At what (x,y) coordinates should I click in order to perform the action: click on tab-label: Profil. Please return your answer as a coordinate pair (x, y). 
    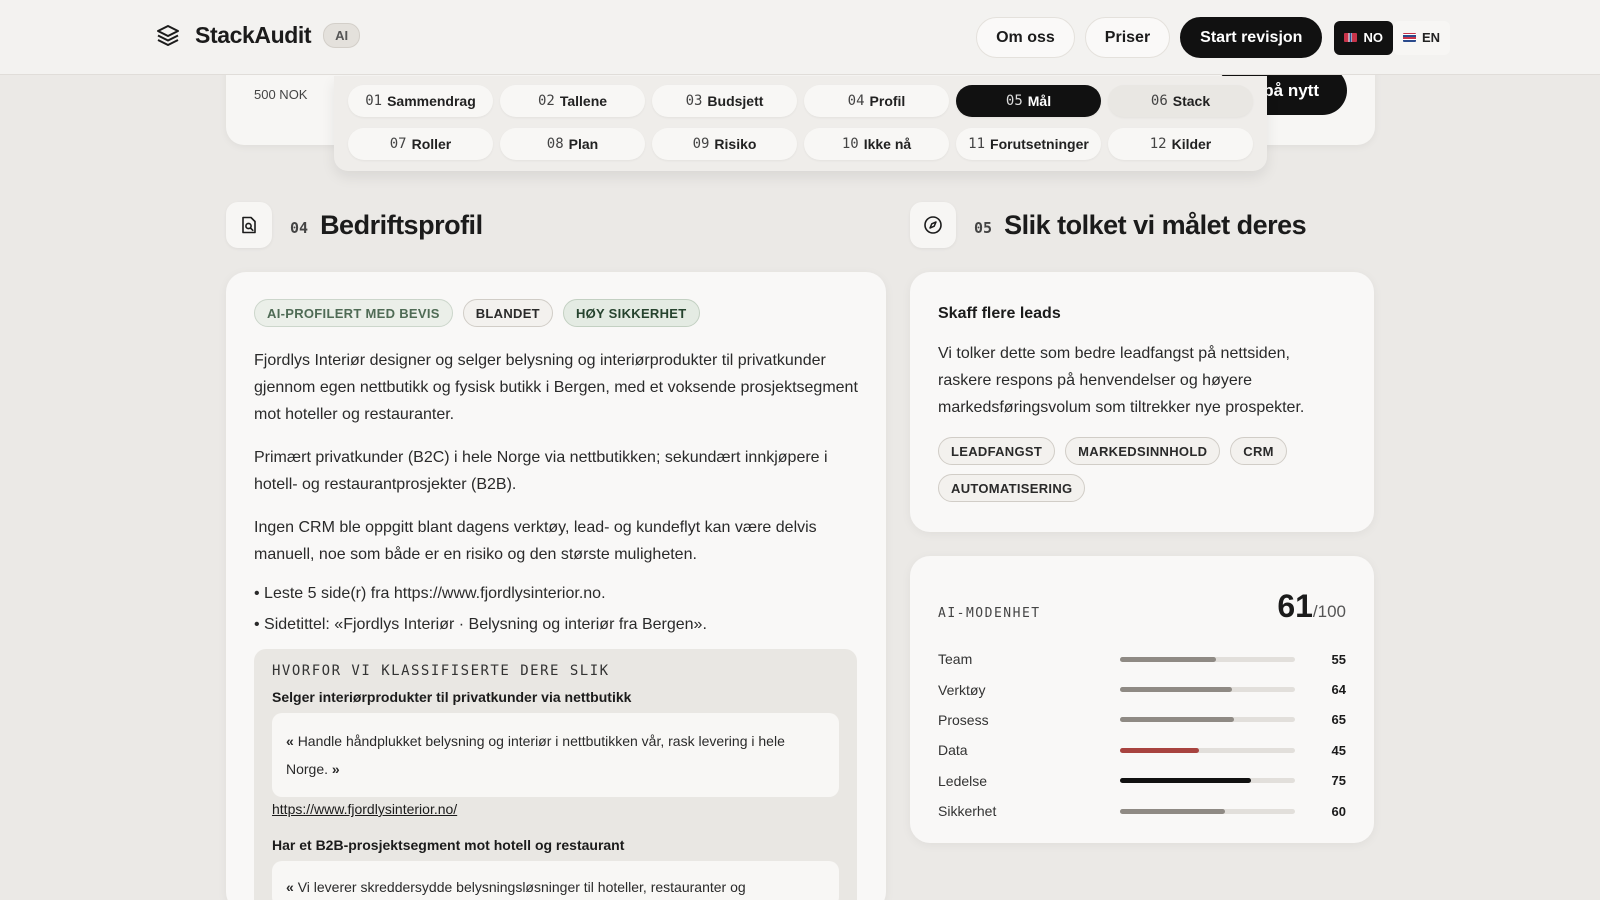
    Looking at the image, I should click on (887, 101).